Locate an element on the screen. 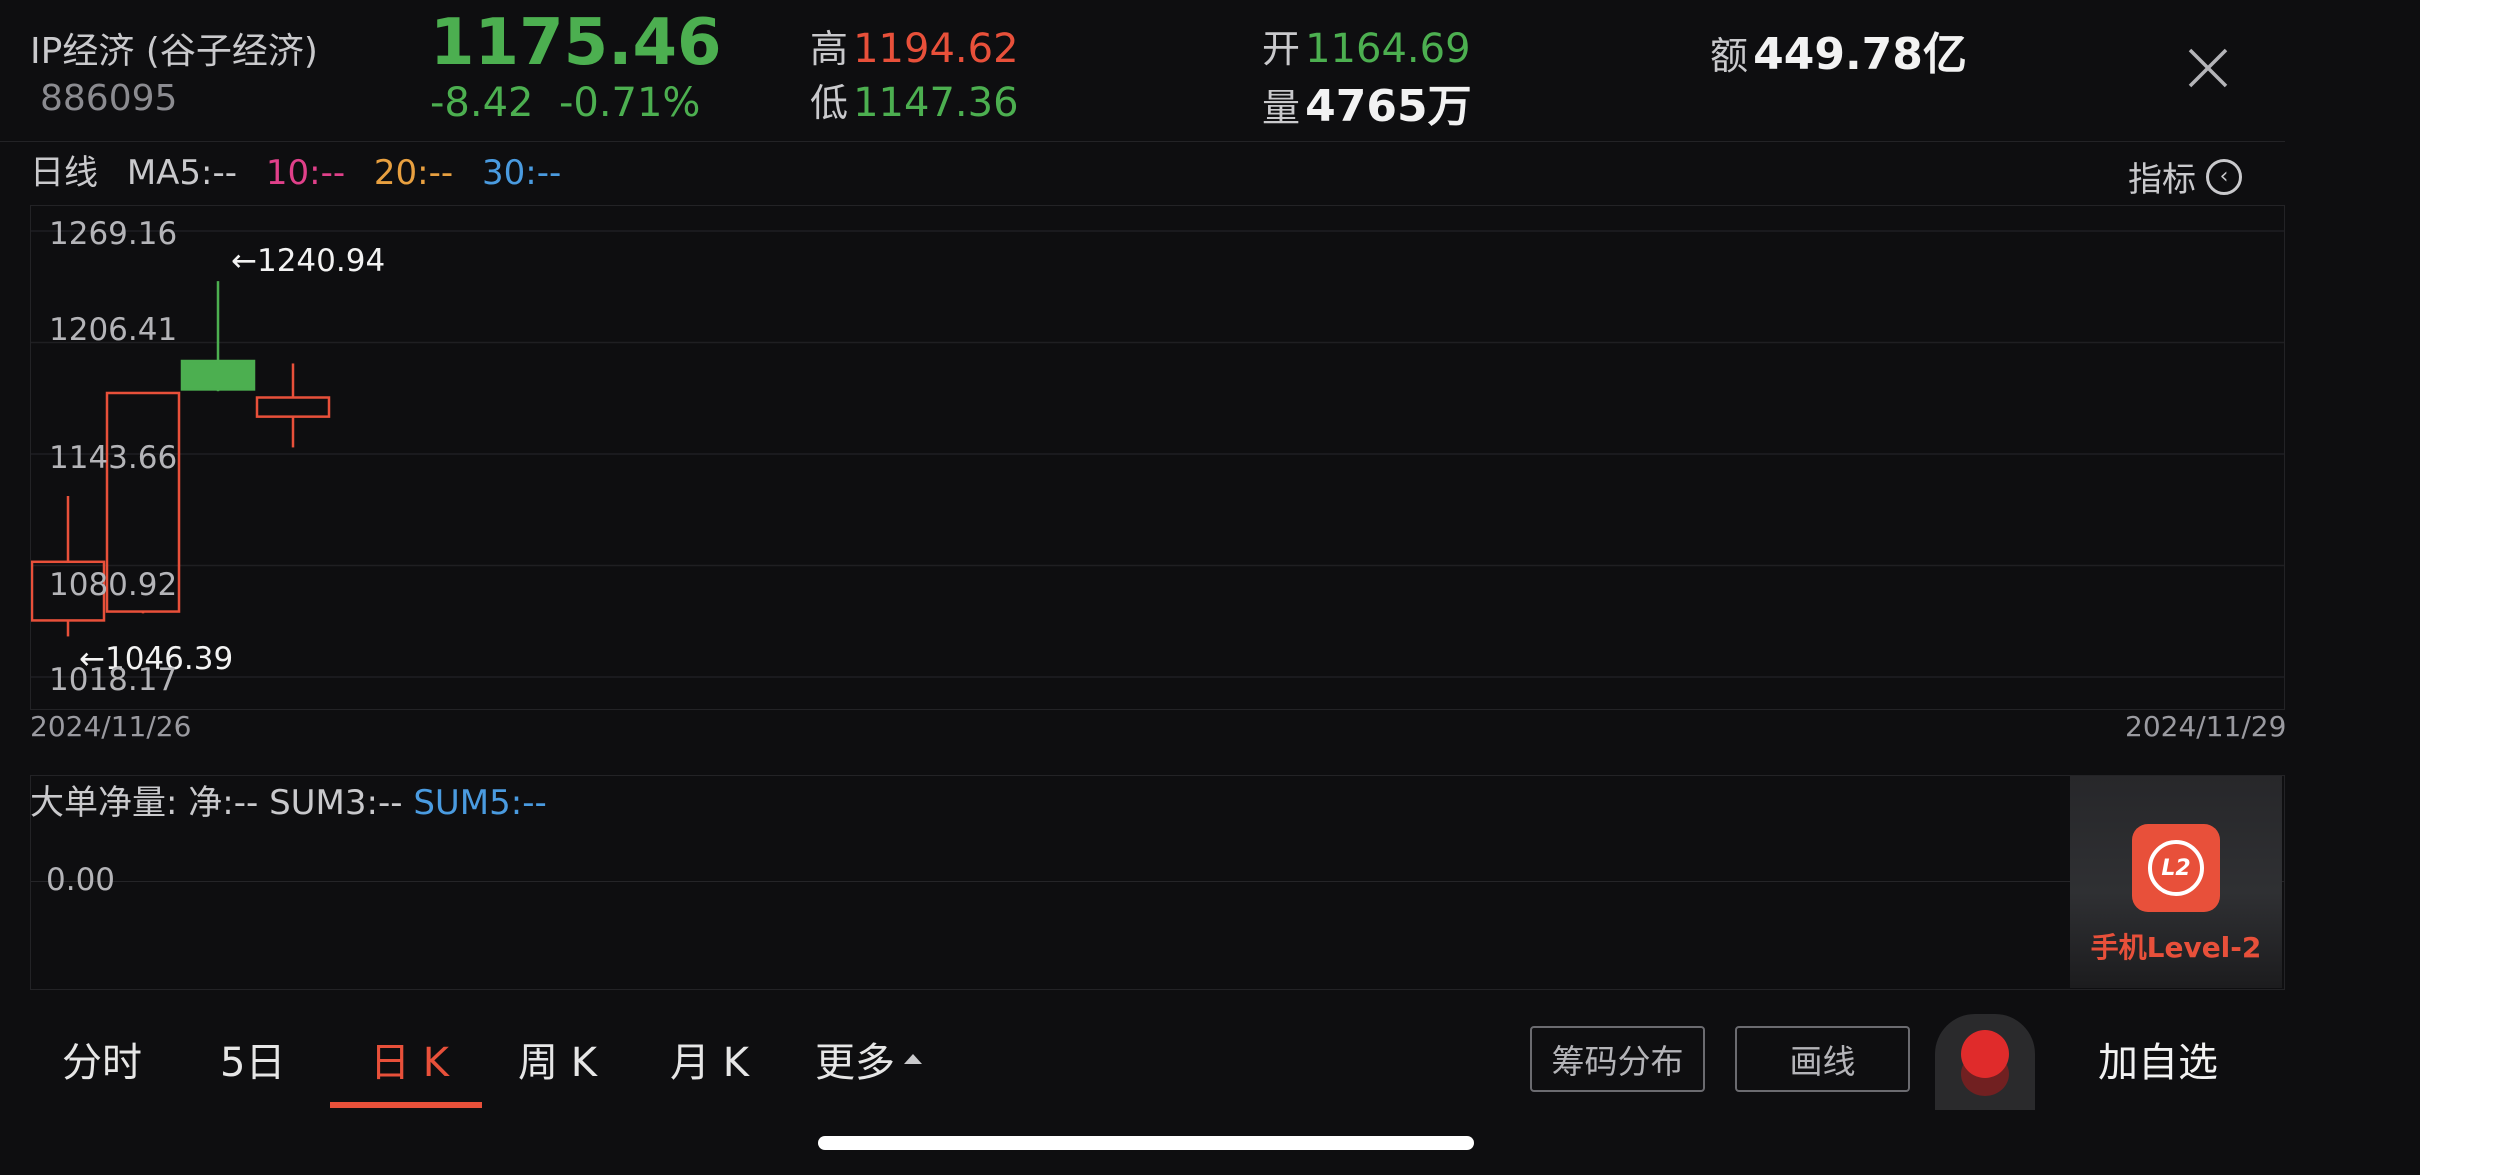  level2-icon: L2 is located at coordinates (2176, 868).